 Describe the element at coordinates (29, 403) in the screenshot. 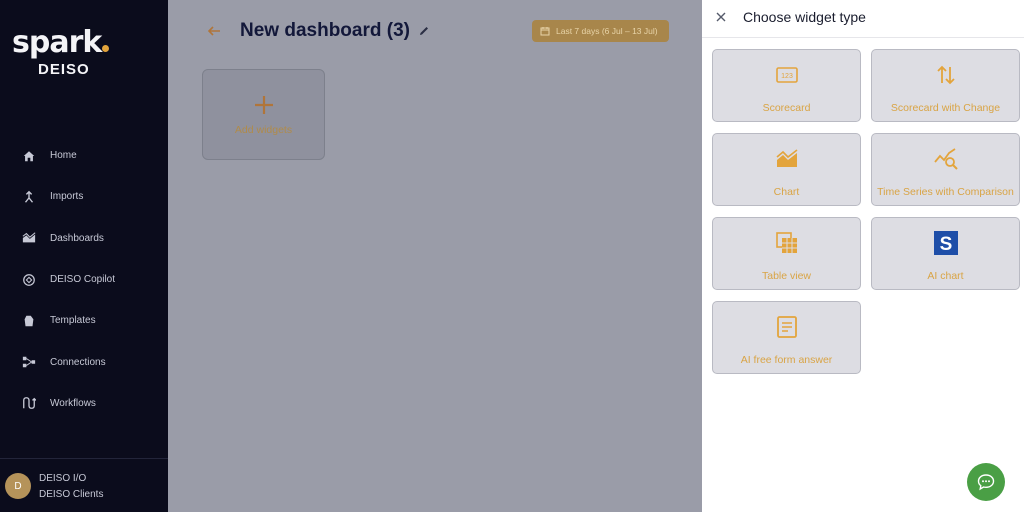

I see `workflows-icon` at that location.